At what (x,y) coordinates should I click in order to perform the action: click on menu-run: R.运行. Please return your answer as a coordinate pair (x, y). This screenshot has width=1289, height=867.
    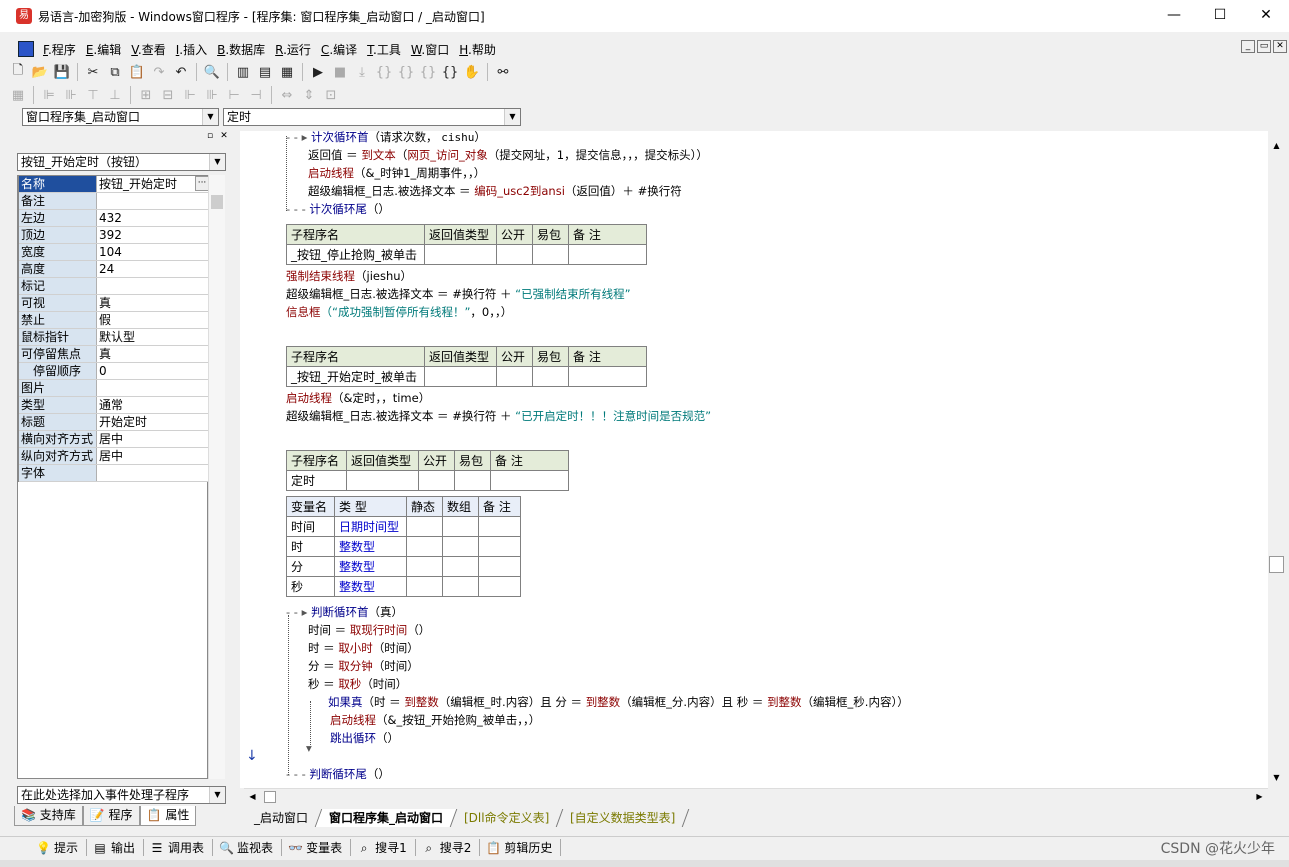
    Looking at the image, I should click on (293, 49).